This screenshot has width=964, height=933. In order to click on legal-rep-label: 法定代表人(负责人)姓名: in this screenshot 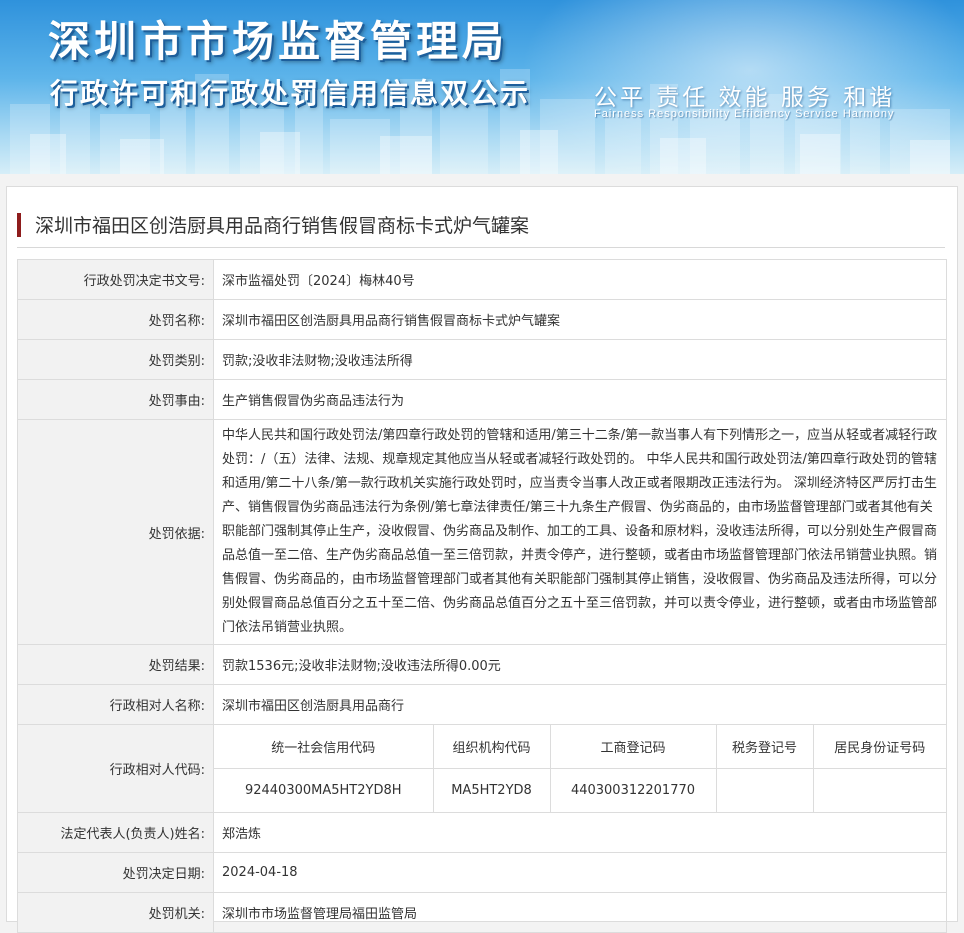, I will do `click(115, 832)`.